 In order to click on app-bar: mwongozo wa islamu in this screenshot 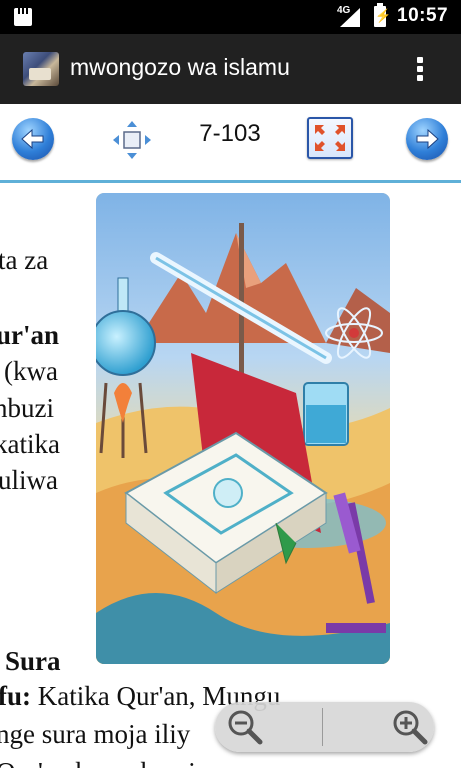, I will do `click(230, 69)`.